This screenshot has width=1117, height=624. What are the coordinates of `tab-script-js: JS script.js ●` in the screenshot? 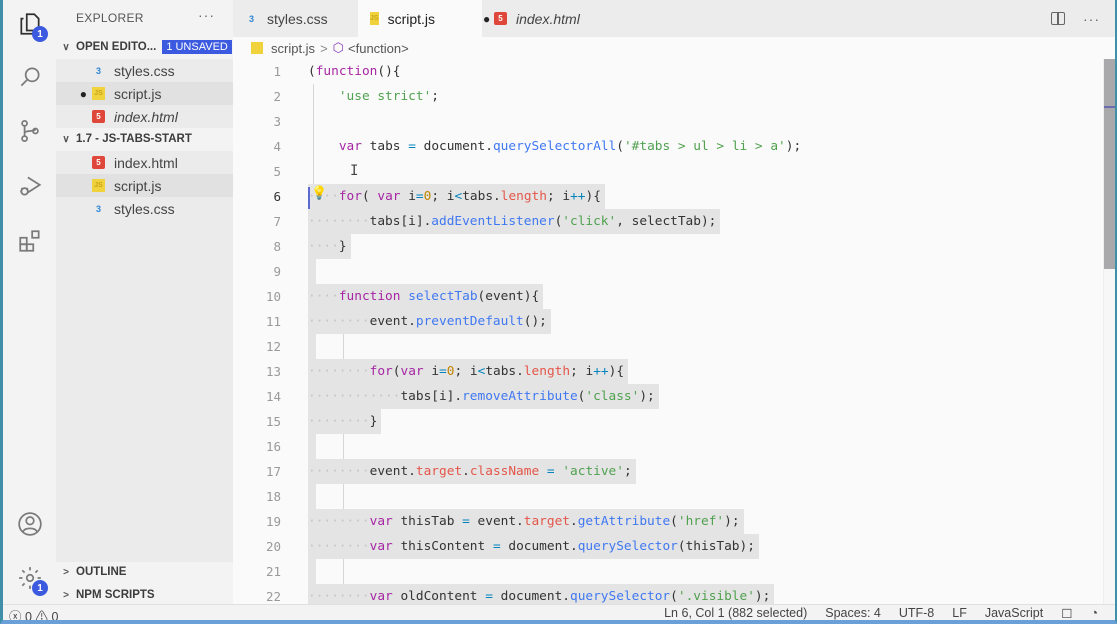 It's located at (424, 18).